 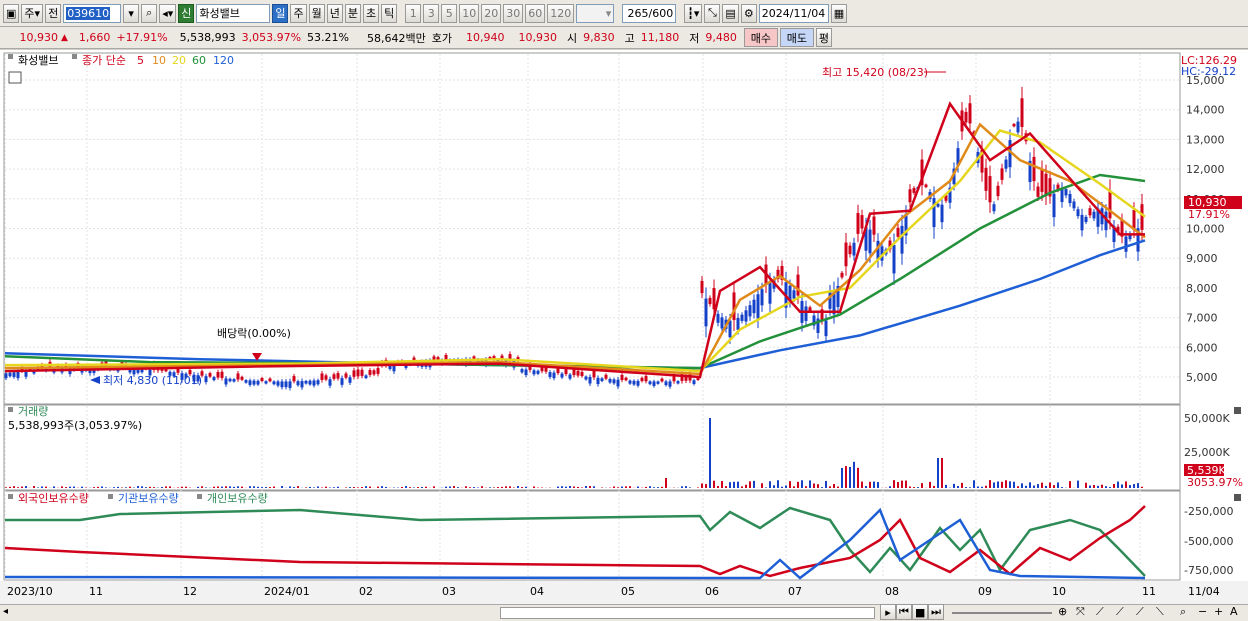 I want to click on trend-icon: ⟋, so click(x=1100, y=612).